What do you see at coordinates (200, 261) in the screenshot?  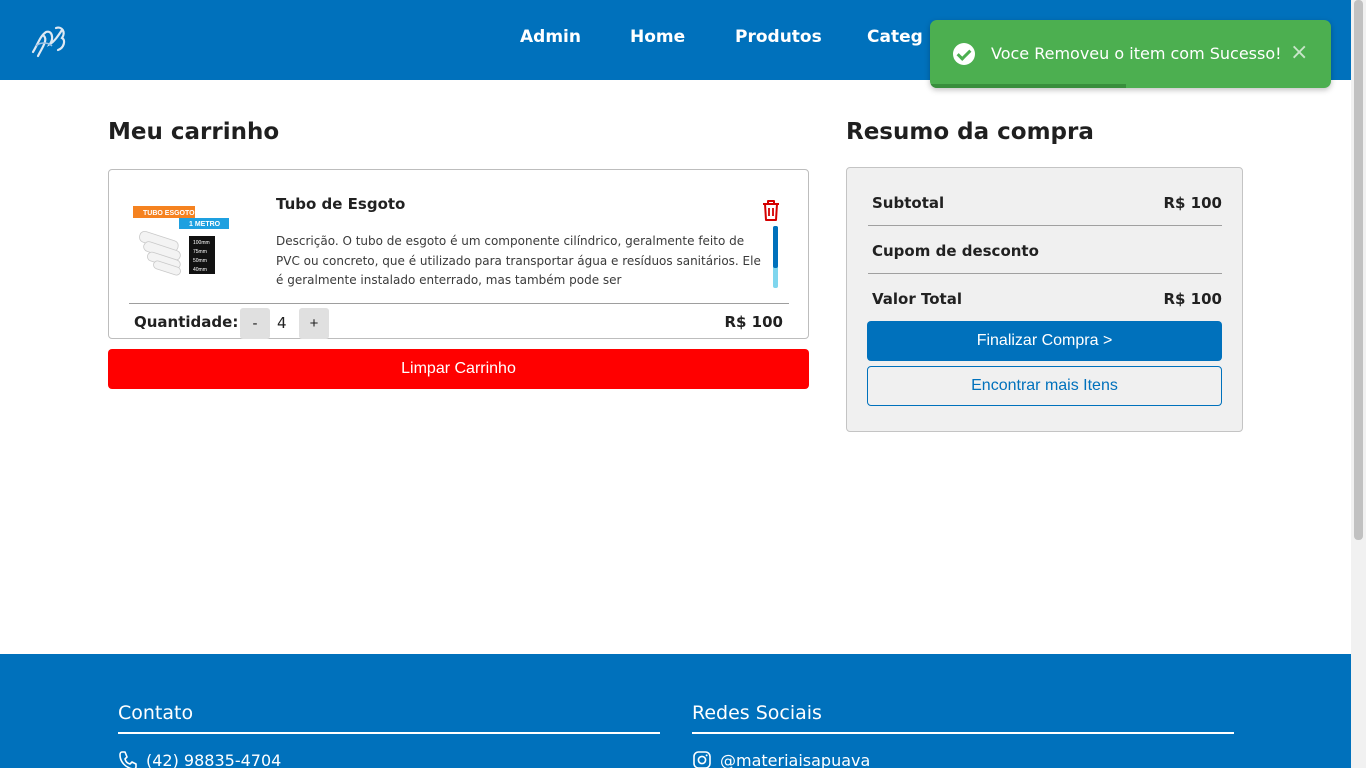 I see `image-label-50: 50mm` at bounding box center [200, 261].